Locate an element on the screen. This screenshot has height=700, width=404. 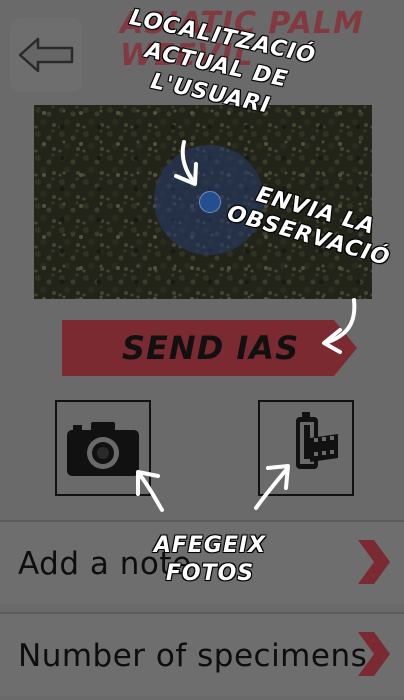
back-arrow-icon is located at coordinates (46, 55).